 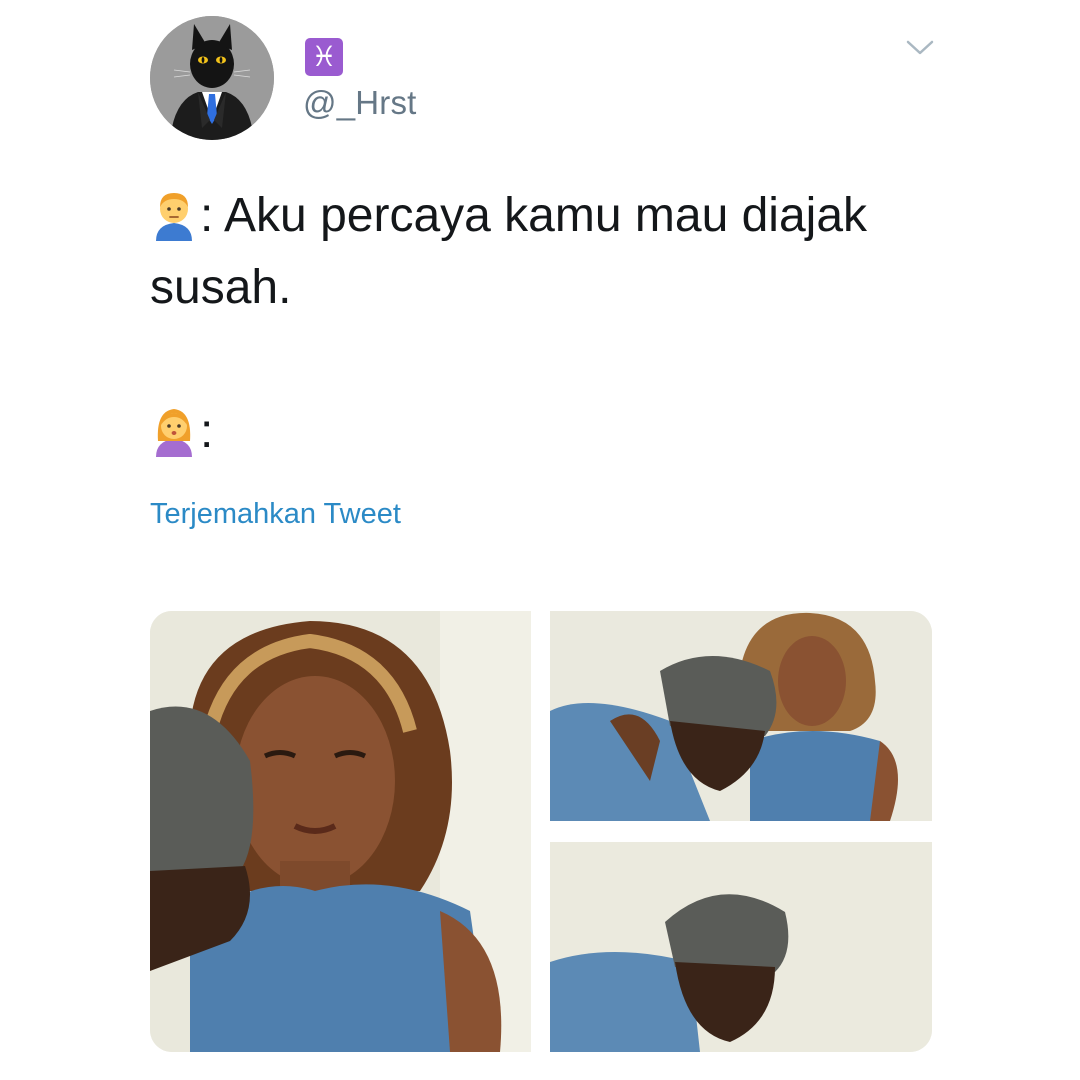 I want to click on pisces-icon: ♓, so click(x=324, y=57).